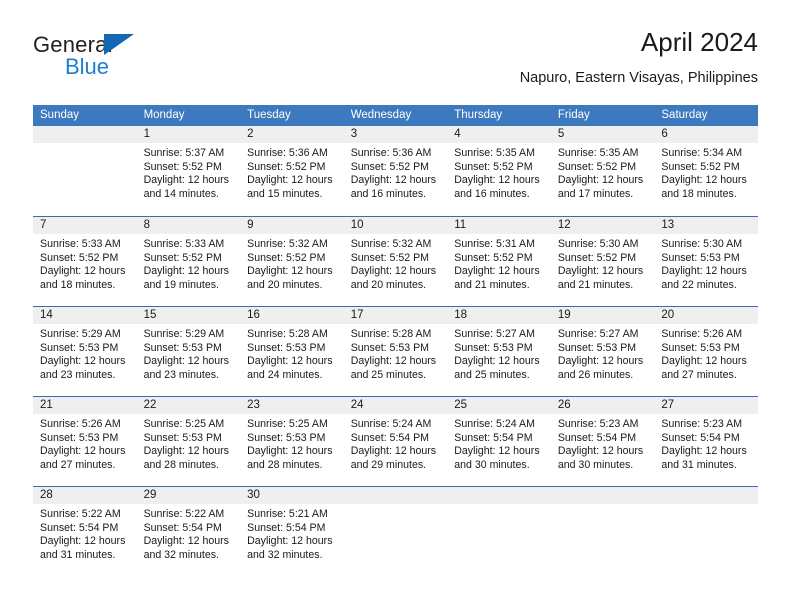 The image size is (792, 612). I want to click on sunrise-time: Sunrise: 5:21 AM, so click(287, 514).